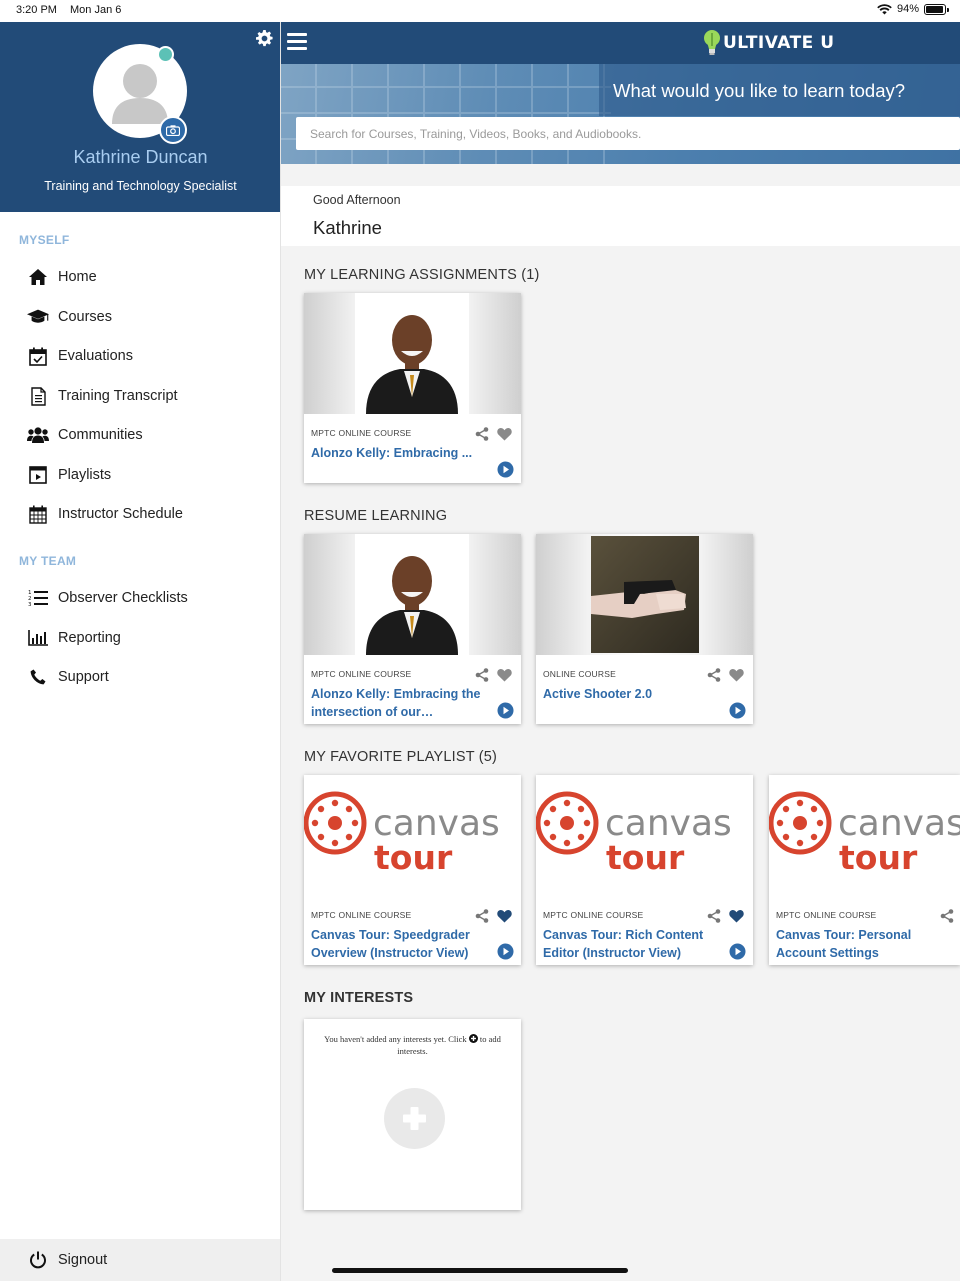  I want to click on graduation-cap-icon, so click(38, 317).